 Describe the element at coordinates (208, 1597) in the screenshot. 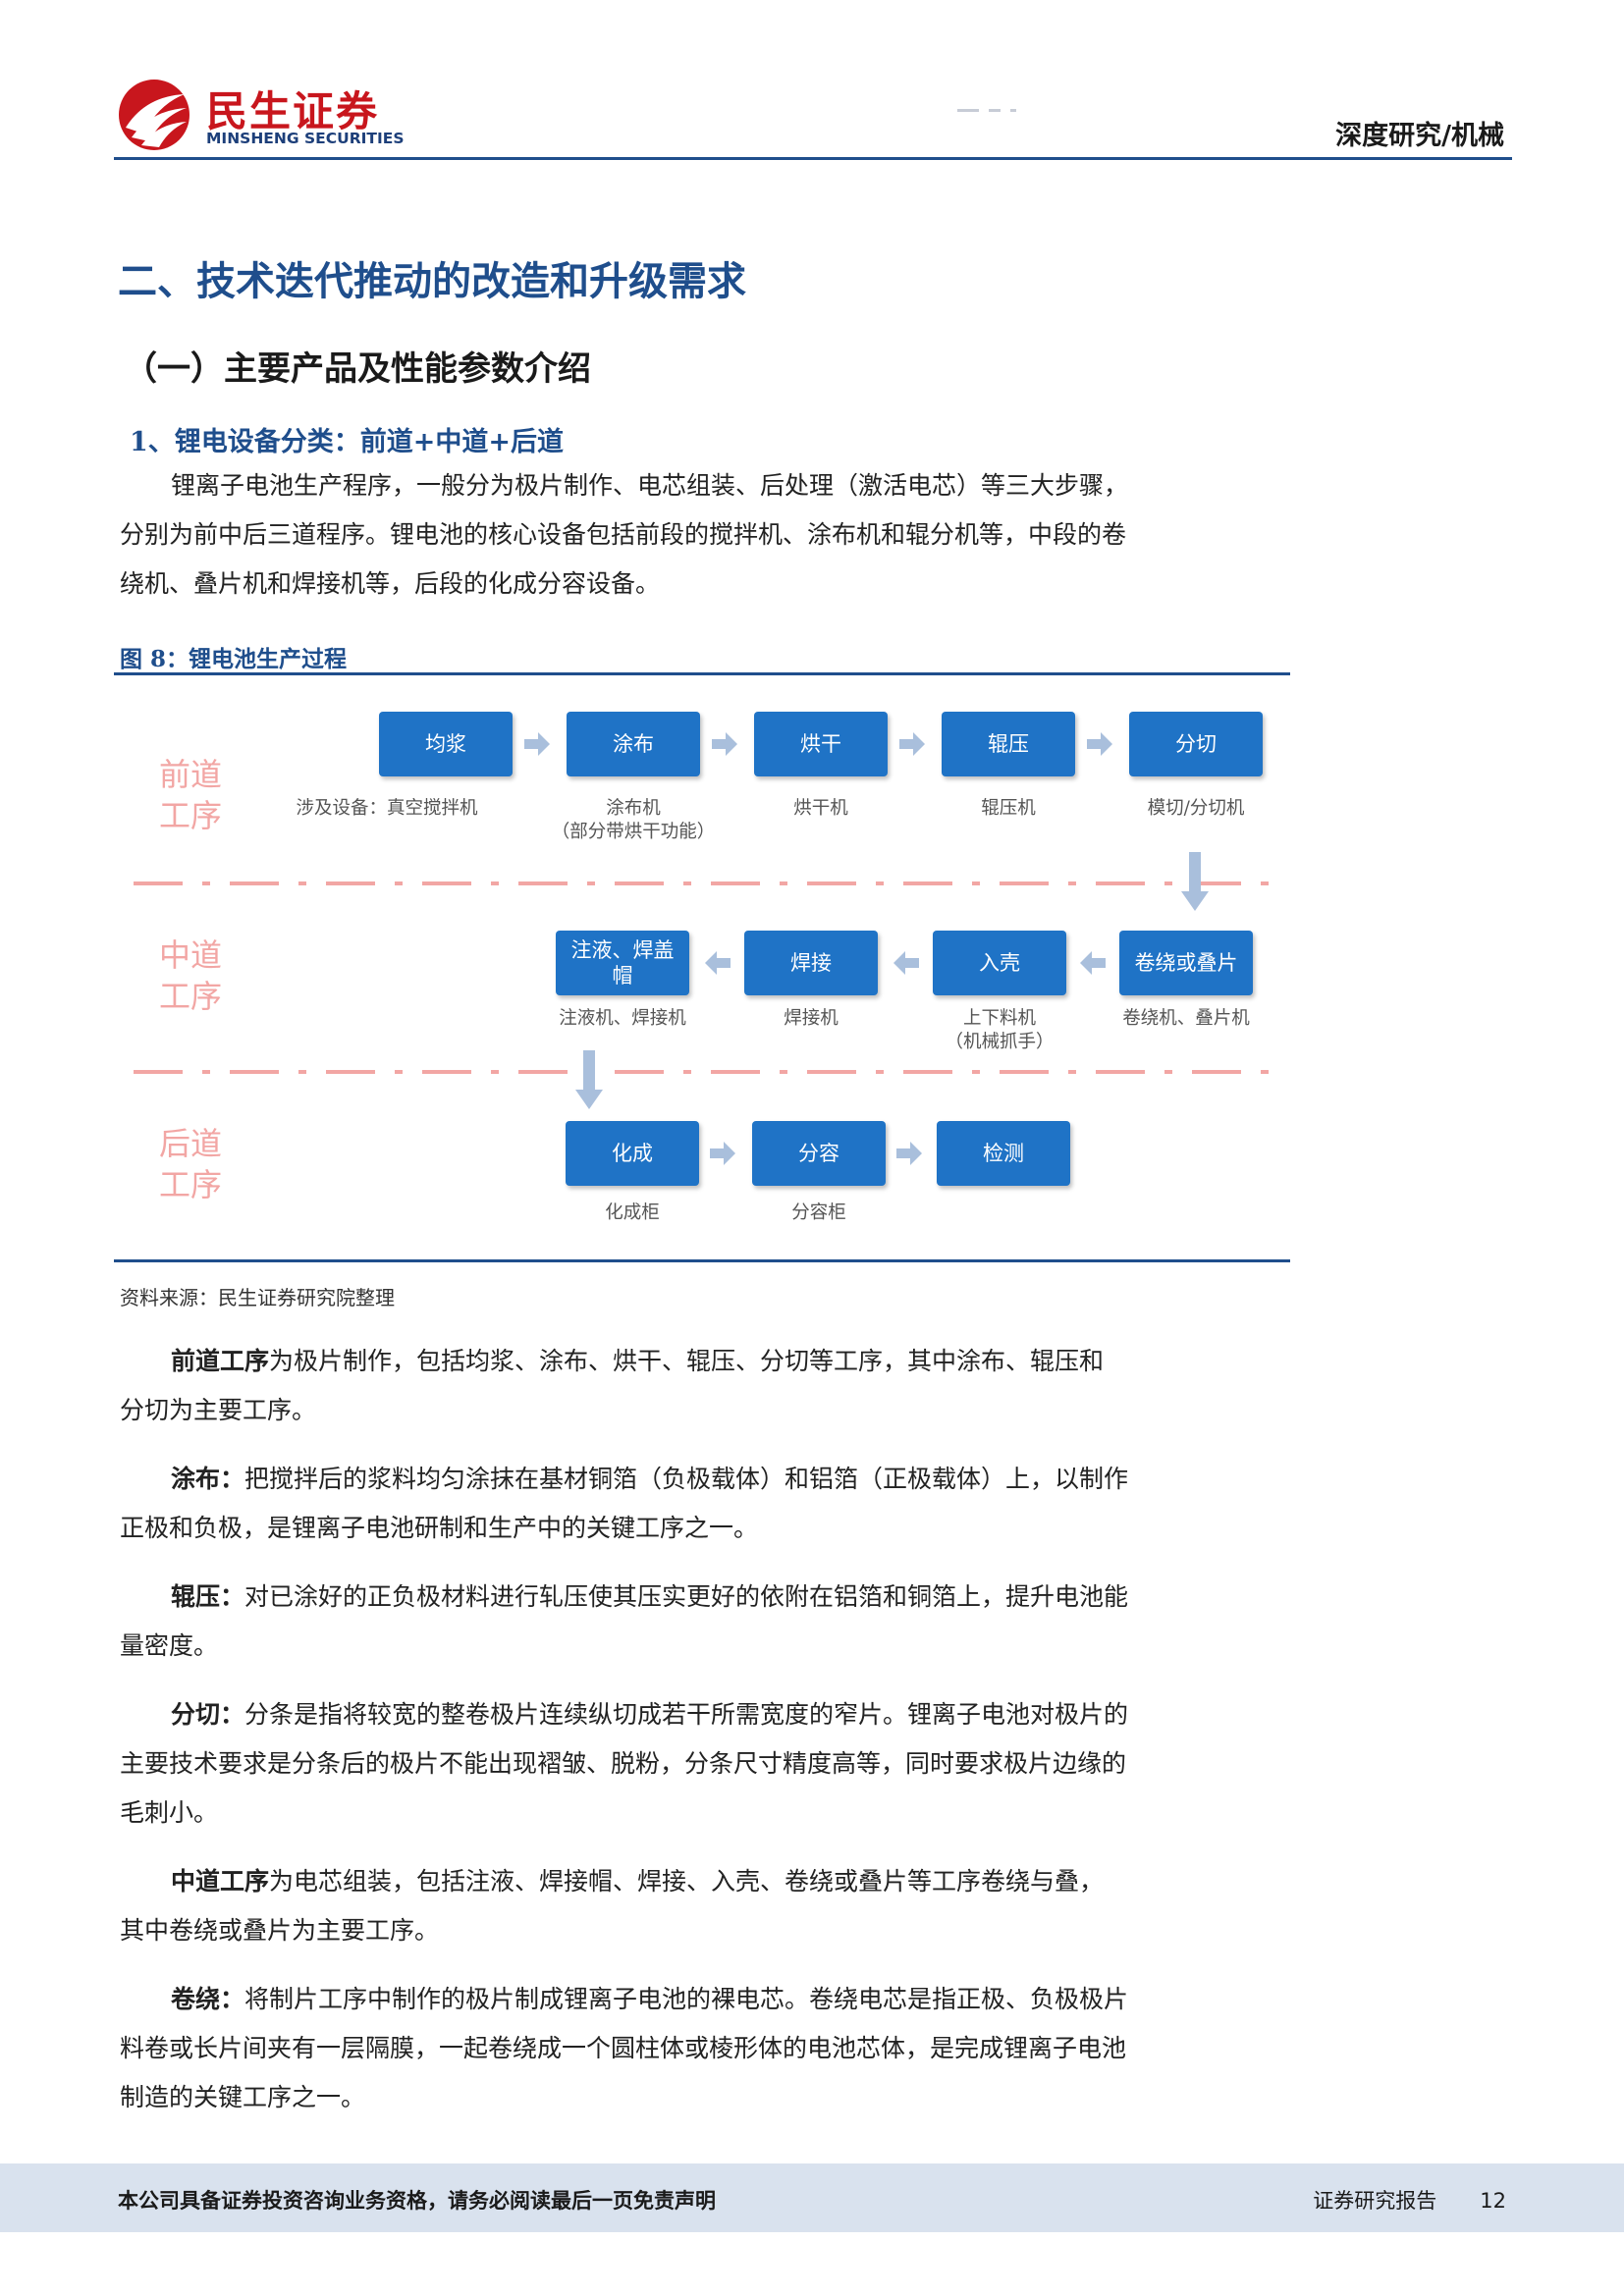

I see `paragraph-lead: 辊压：` at that location.